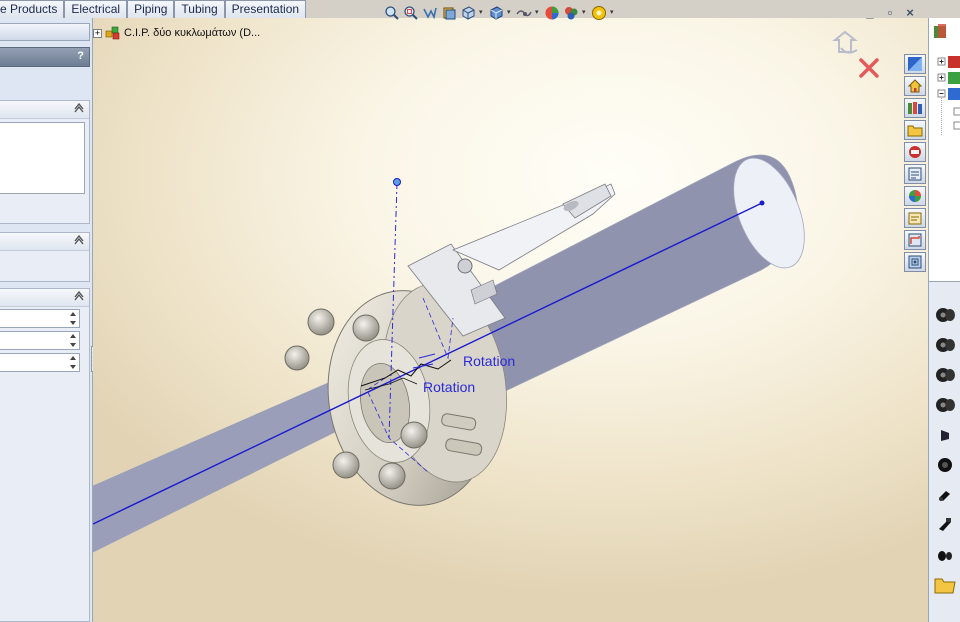 The height and width of the screenshot is (622, 960). What do you see at coordinates (489, 361) in the screenshot?
I see `rotation-label-upper: Rotation` at bounding box center [489, 361].